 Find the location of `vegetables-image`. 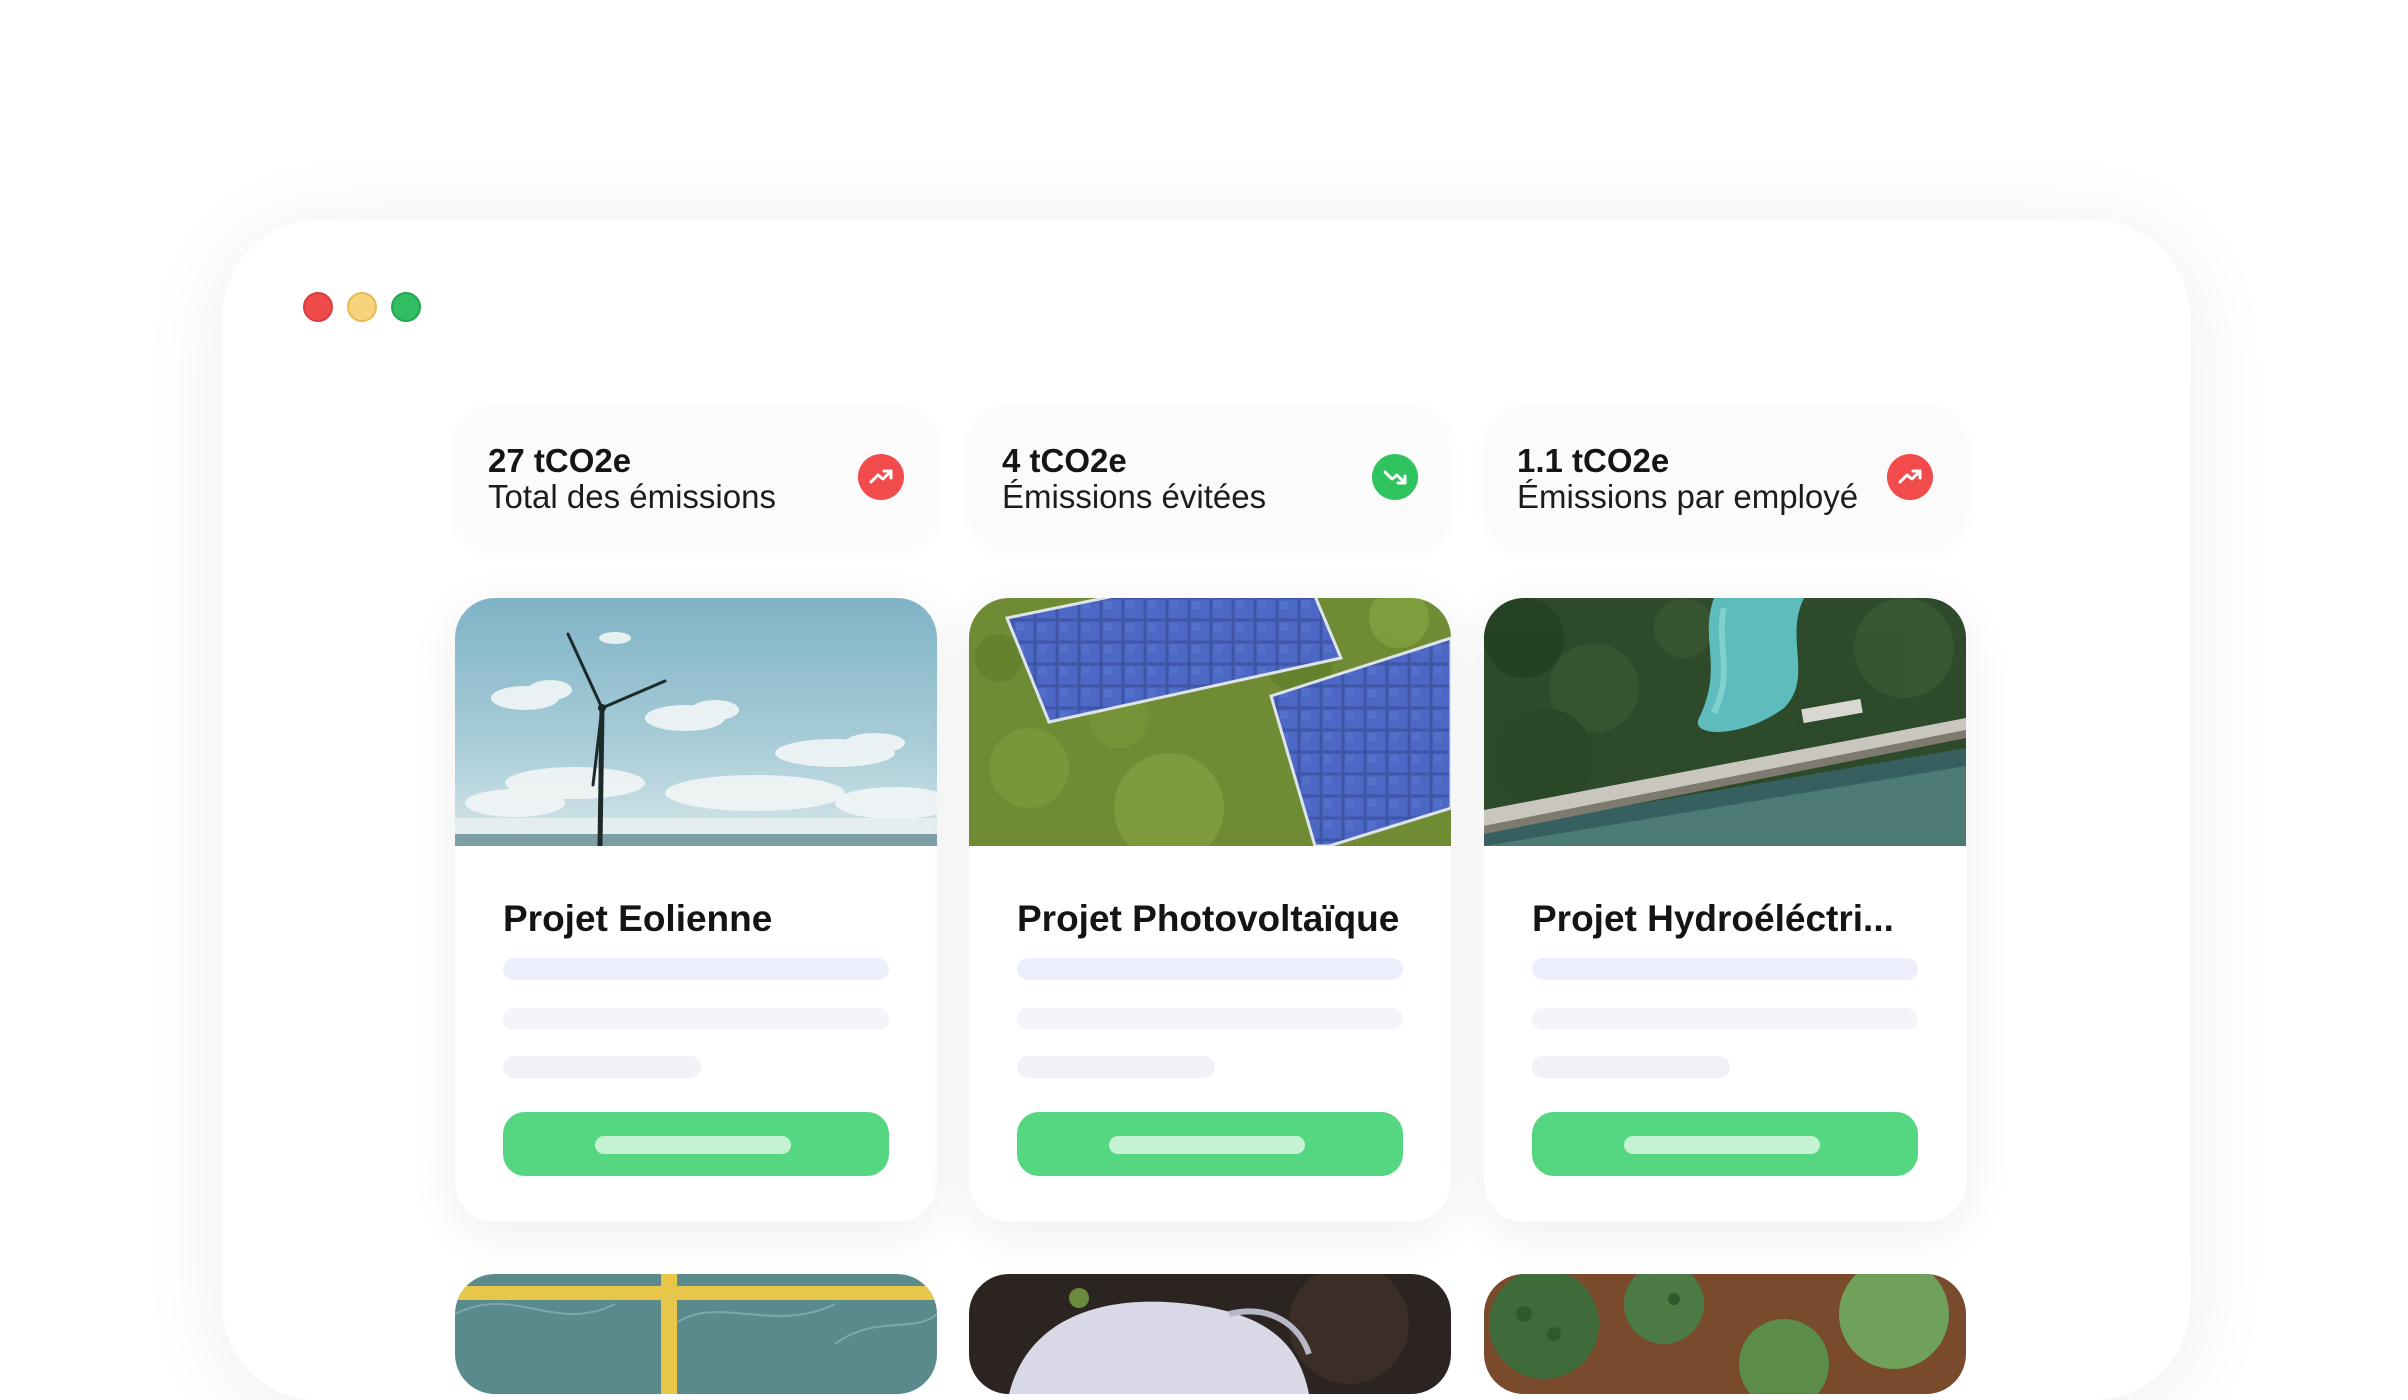

vegetables-image is located at coordinates (1725, 1334).